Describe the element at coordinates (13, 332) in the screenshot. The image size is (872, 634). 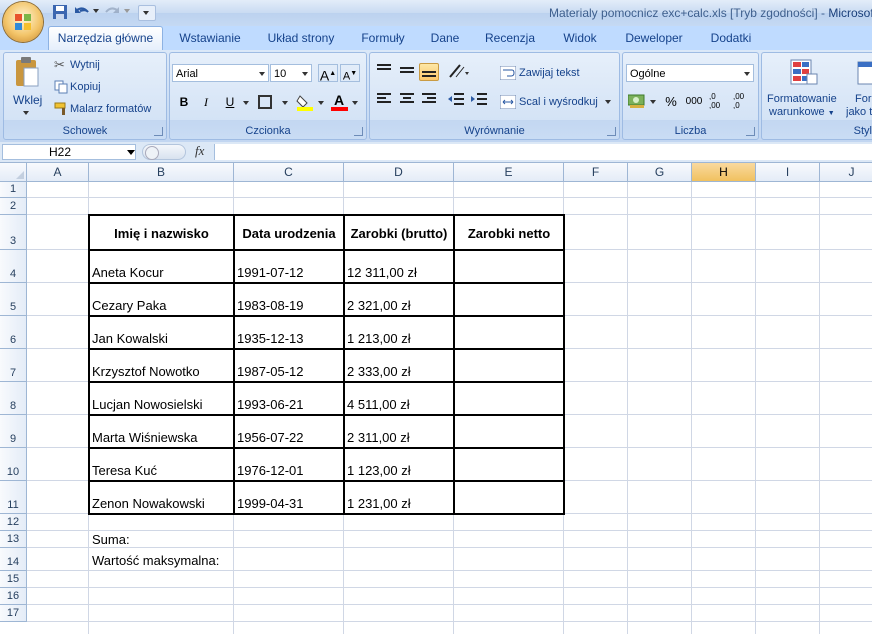
I see `row-header-6: 6` at that location.